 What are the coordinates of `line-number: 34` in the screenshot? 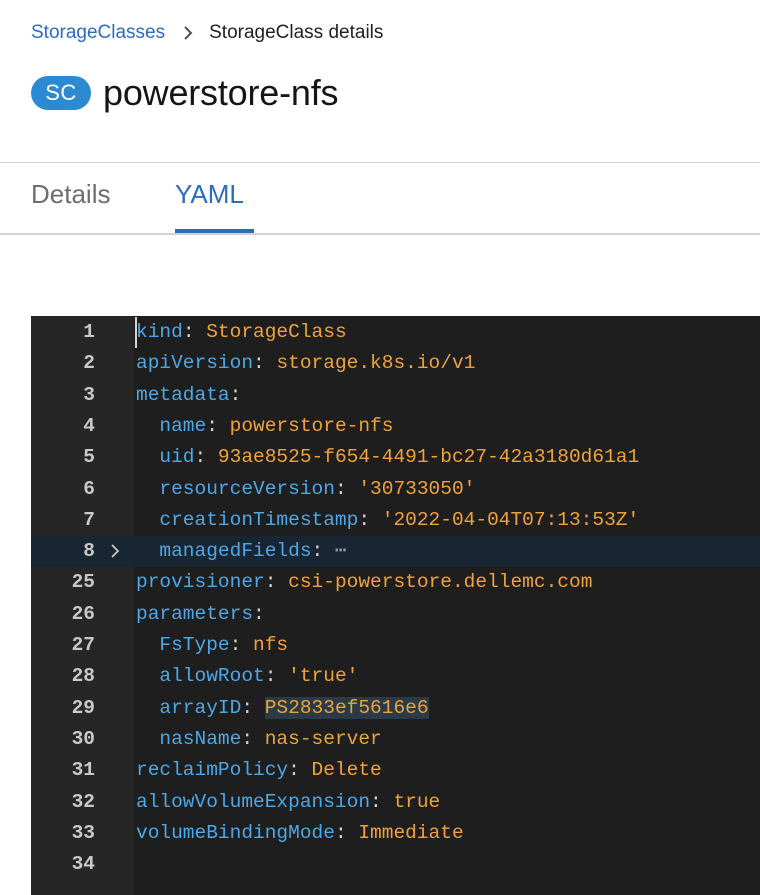 It's located at (83, 864).